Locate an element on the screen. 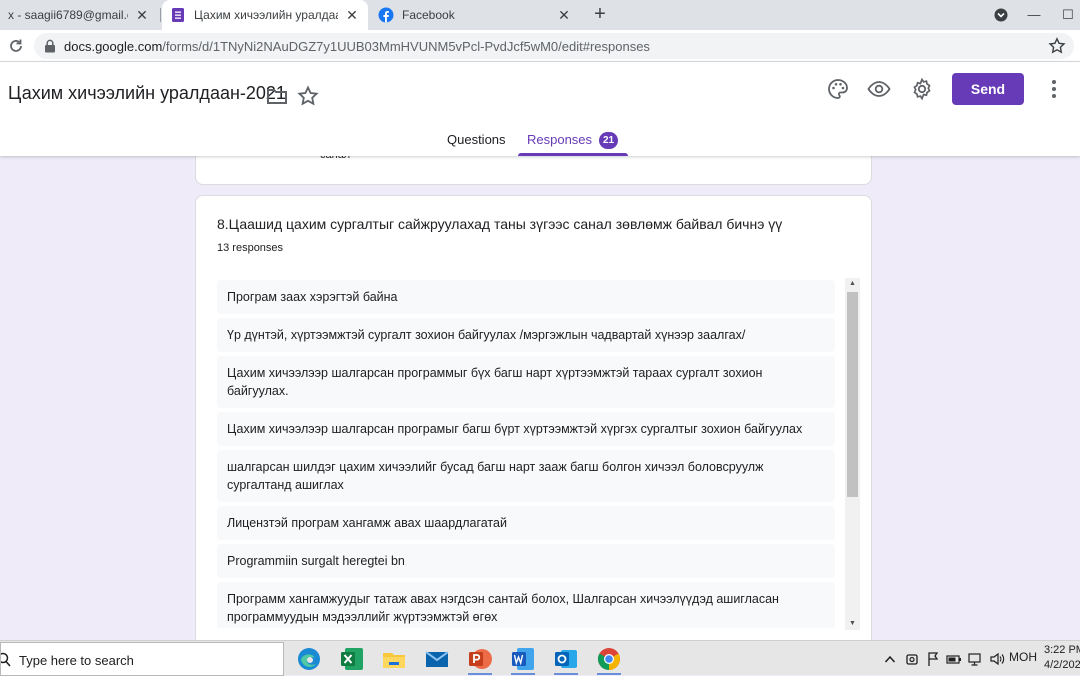  responses-count-badge: 21 is located at coordinates (608, 140).